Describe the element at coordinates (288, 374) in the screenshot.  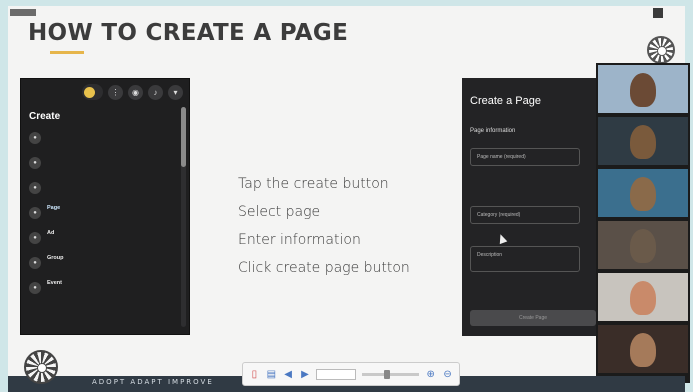
I see `prev-icon: ◀` at that location.